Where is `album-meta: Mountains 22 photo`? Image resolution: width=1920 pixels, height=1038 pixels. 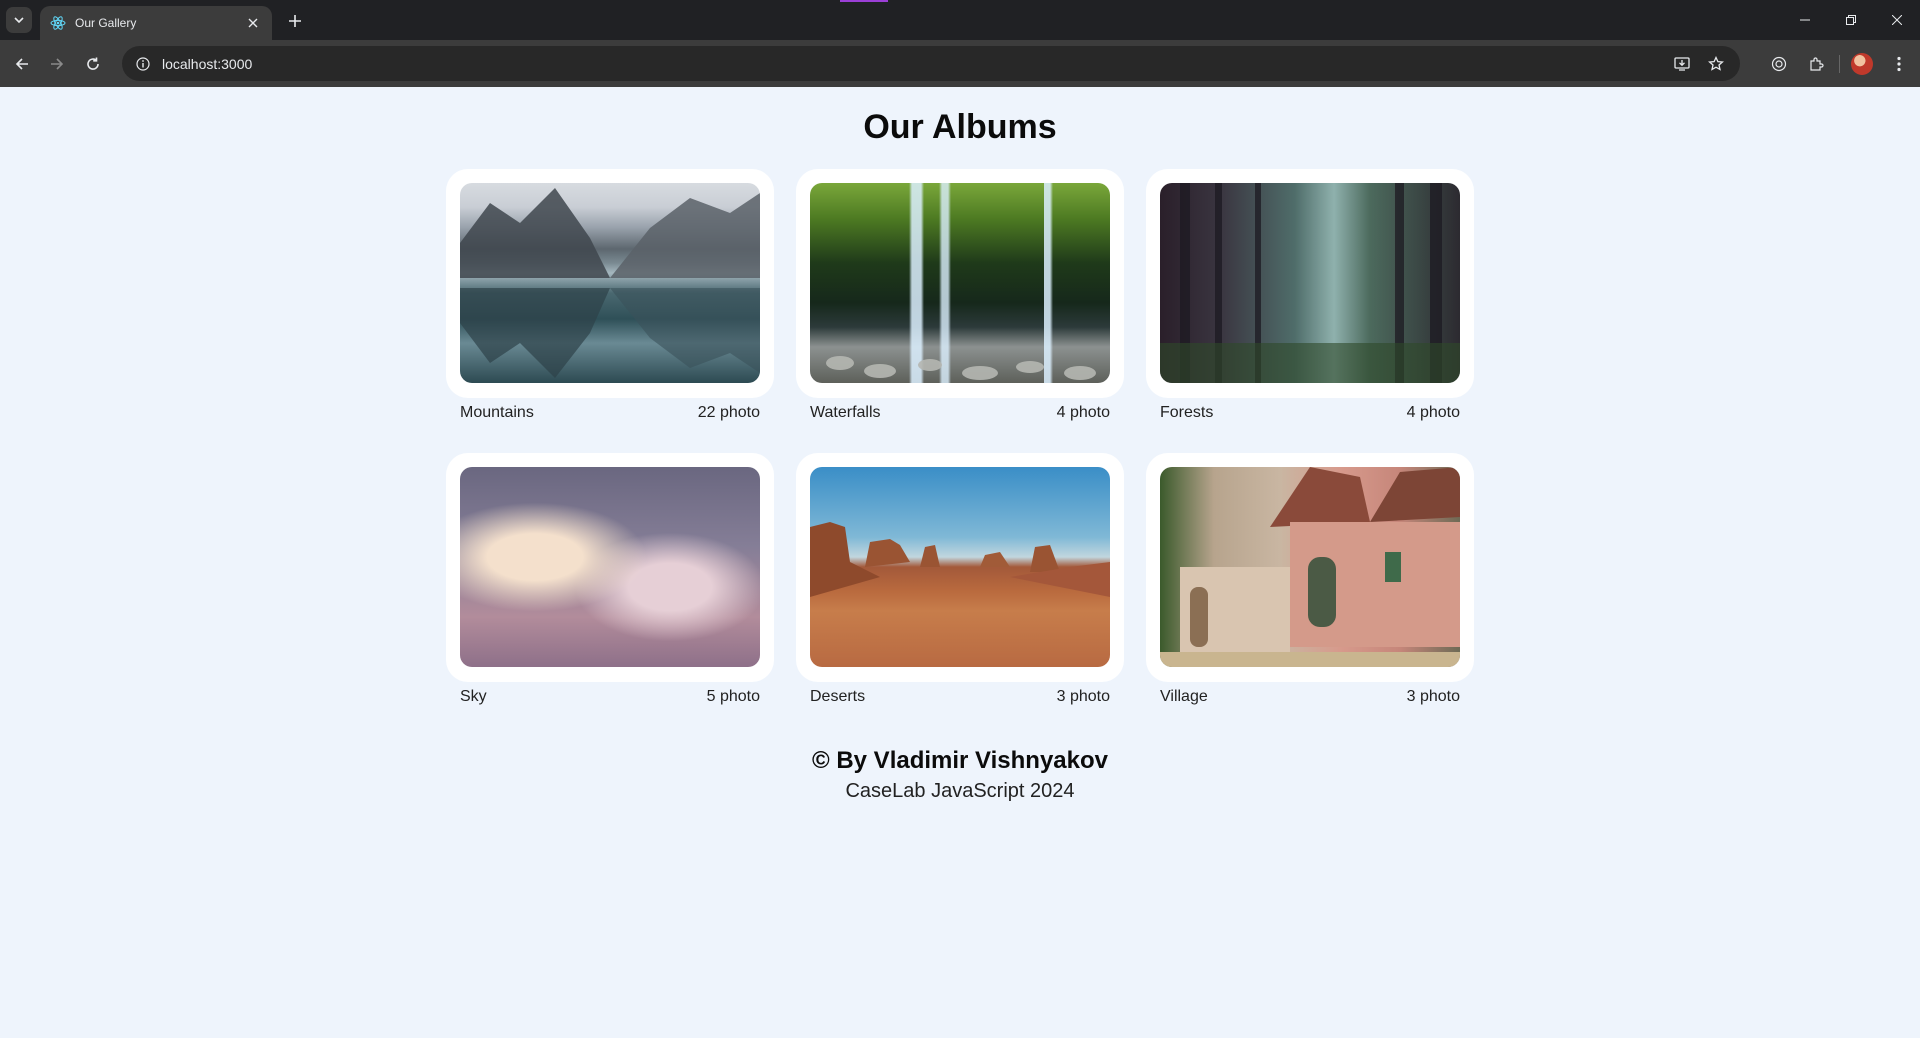 album-meta: Mountains 22 photo is located at coordinates (610, 410).